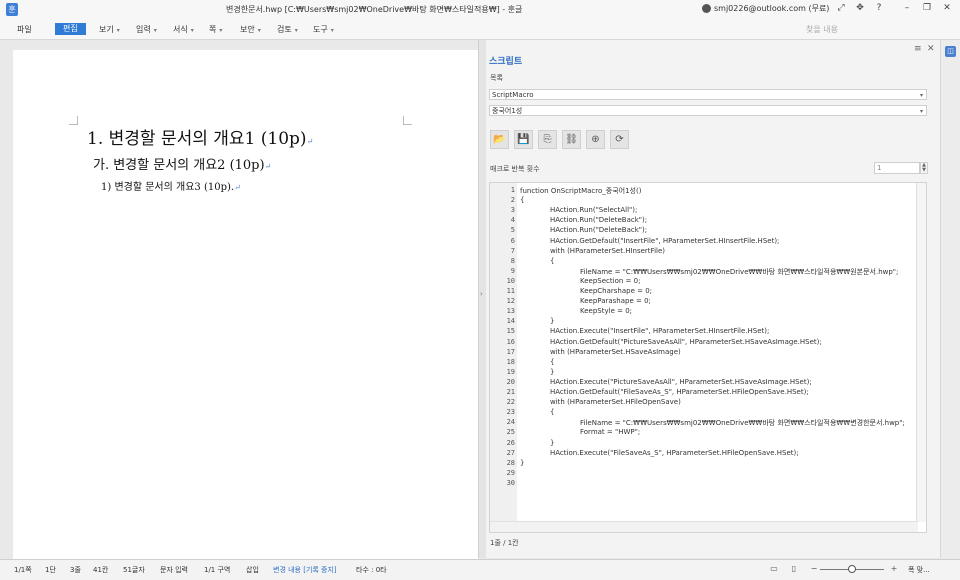 This screenshot has width=960, height=580. Describe the element at coordinates (841, 8) in the screenshot. I see `fullscreen-icon: ⤢` at that location.